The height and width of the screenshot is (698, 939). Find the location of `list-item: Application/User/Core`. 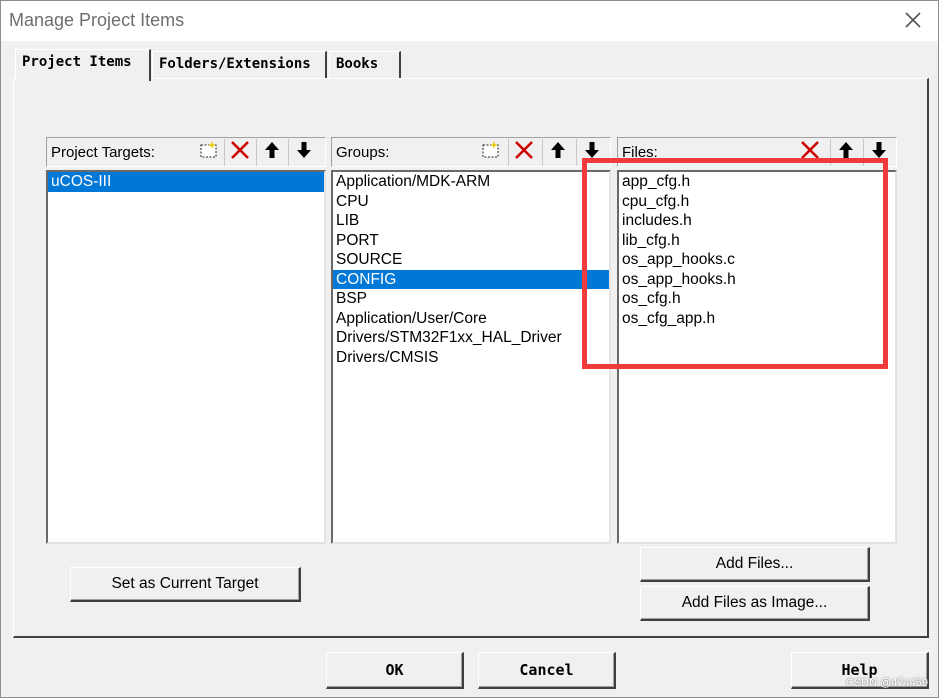

list-item: Application/User/Core is located at coordinates (471, 319).